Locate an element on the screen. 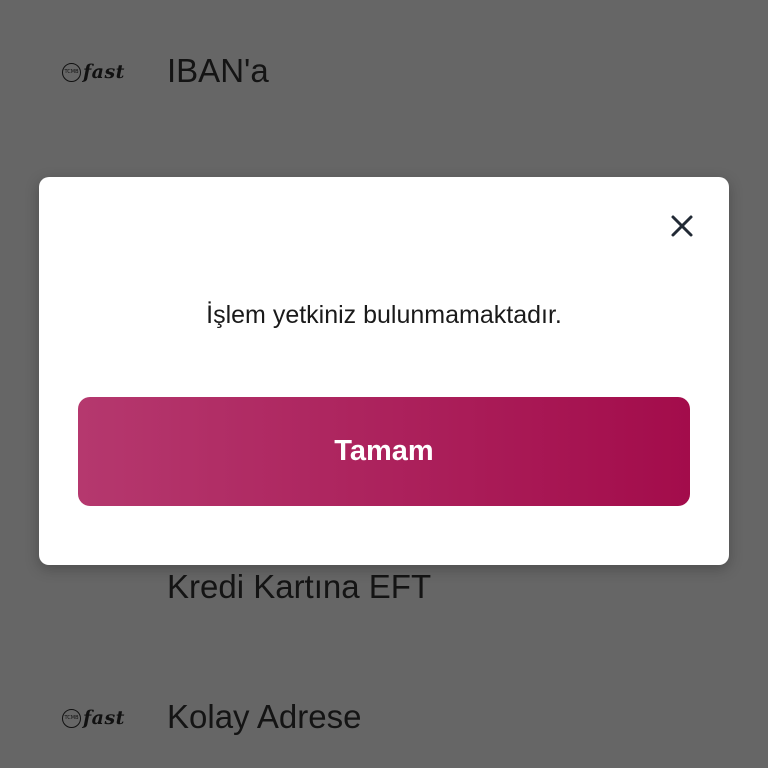 The width and height of the screenshot is (768, 768). close-button is located at coordinates (682, 226).